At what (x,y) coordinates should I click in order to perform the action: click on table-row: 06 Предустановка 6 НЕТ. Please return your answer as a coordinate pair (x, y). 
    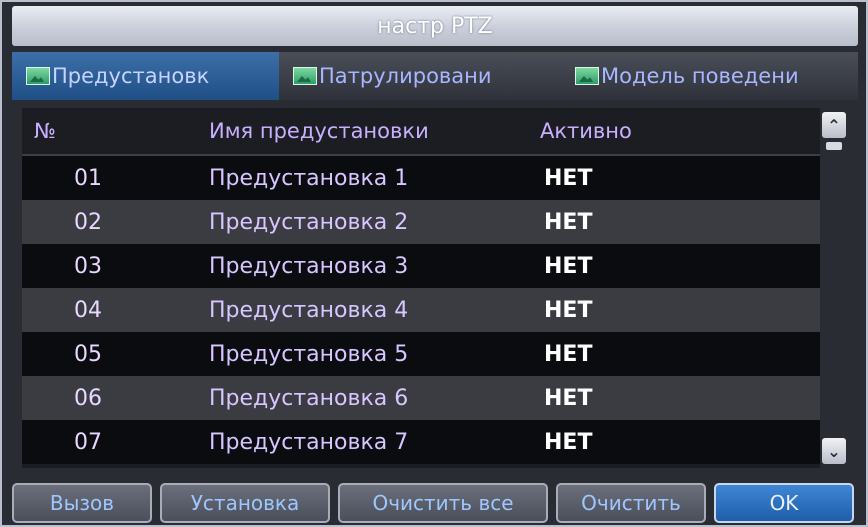
    Looking at the image, I should click on (435, 398).